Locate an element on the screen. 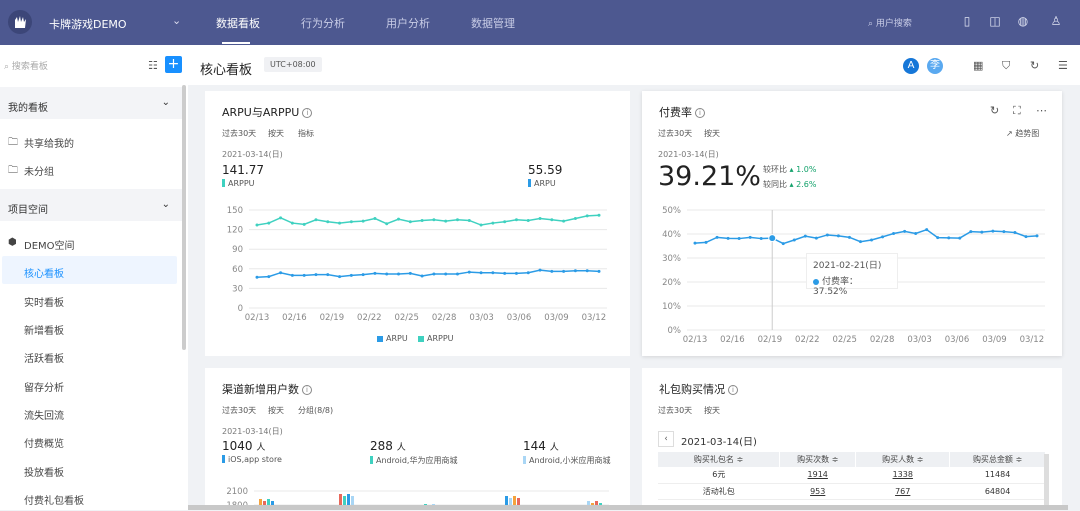  sidebar-item-gift-pack: 付费礼包看板 is located at coordinates (91, 497).